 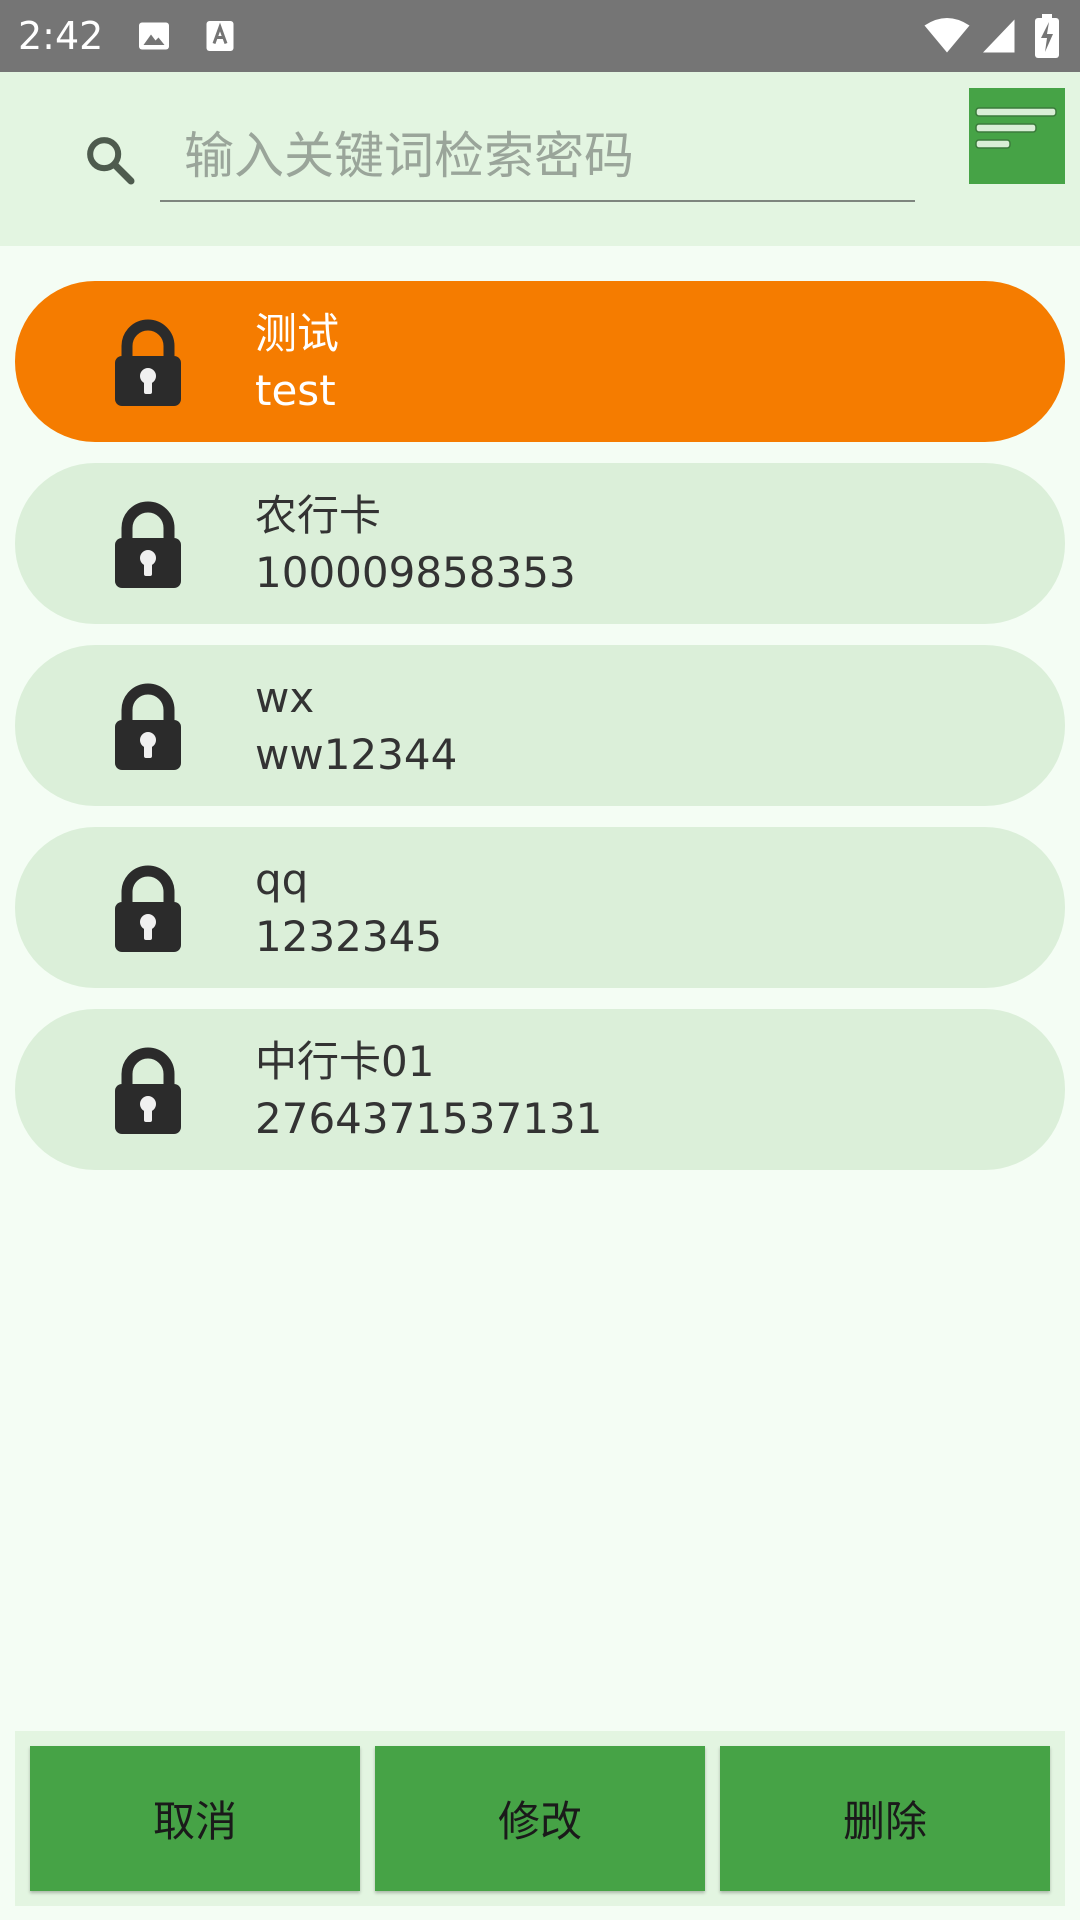 I want to click on password-entry: 农行卡 100009858353, so click(x=540, y=543).